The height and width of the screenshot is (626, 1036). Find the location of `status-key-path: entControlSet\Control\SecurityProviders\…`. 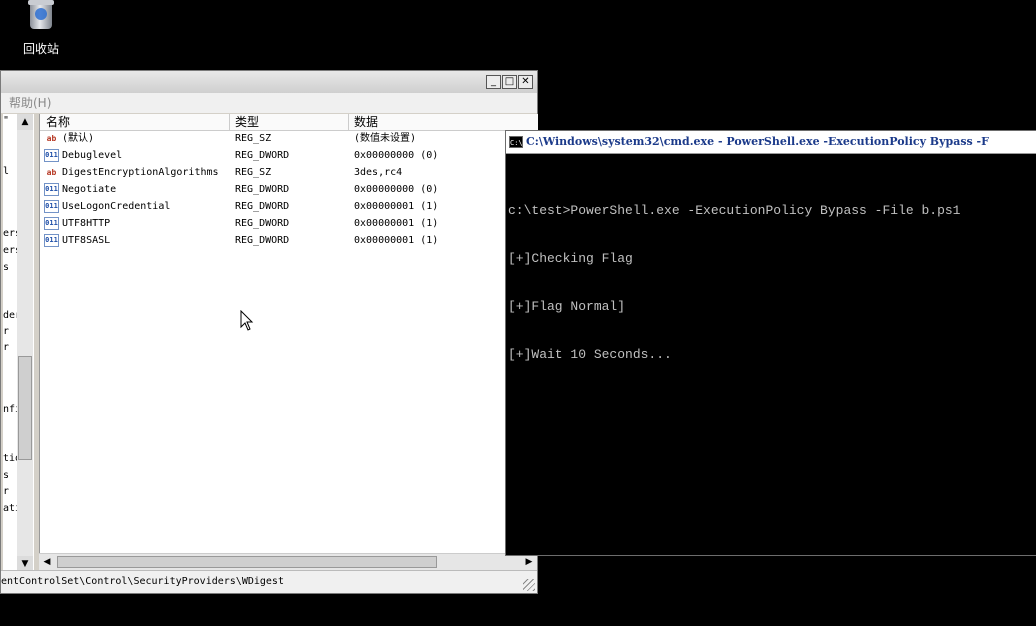

status-key-path: entControlSet\Control\SecurityProviders\… is located at coordinates (142, 581).